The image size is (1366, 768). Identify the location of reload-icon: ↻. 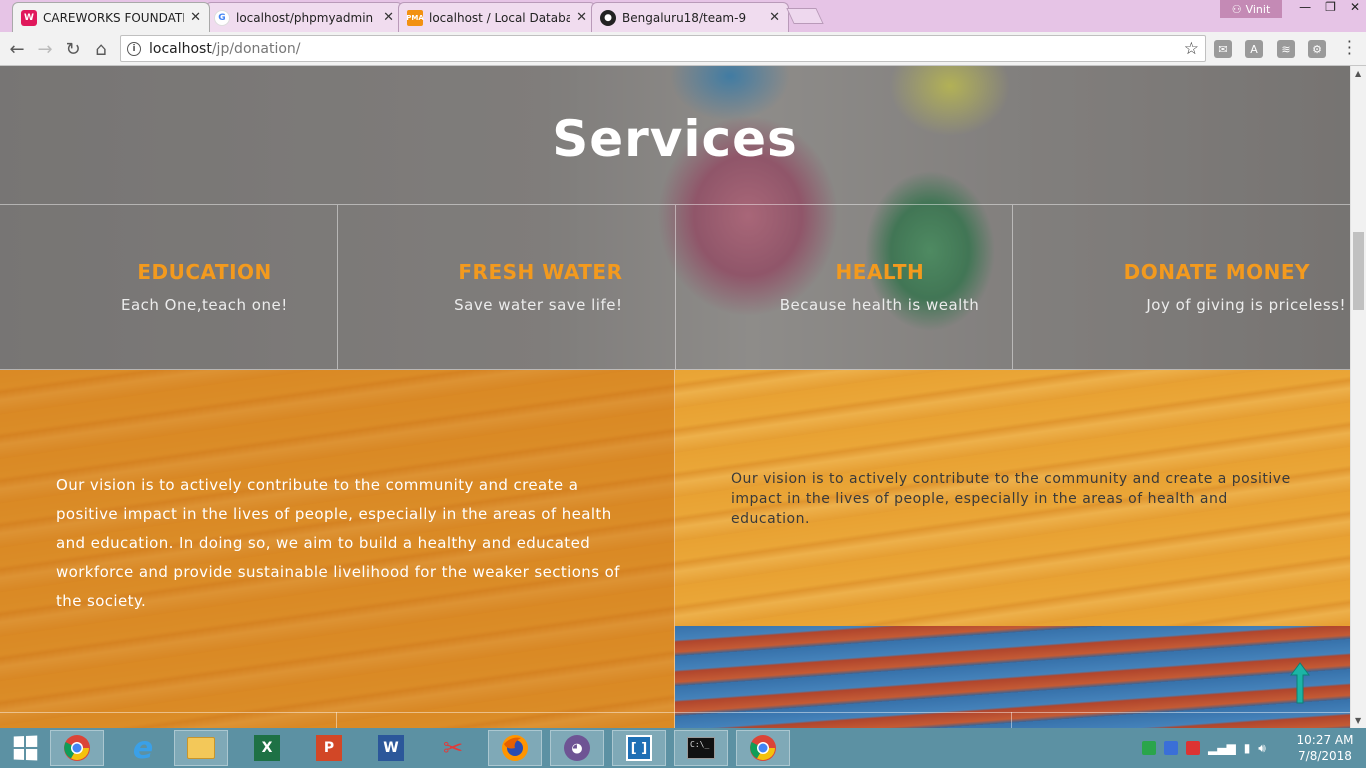
(73, 49).